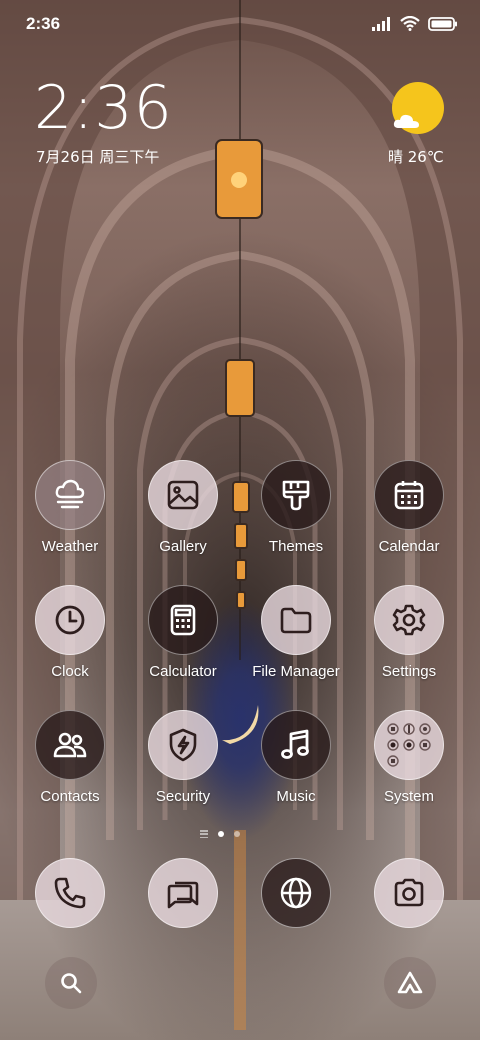 Image resolution: width=480 pixels, height=1040 pixels. I want to click on app-calculator: Calculator, so click(183, 632).